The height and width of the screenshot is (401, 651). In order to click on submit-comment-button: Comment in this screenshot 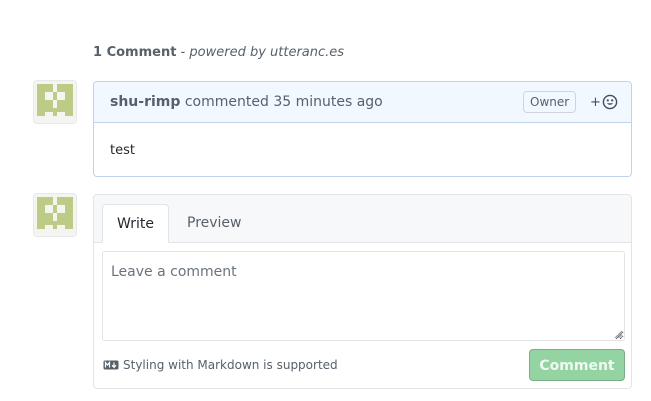, I will do `click(577, 365)`.